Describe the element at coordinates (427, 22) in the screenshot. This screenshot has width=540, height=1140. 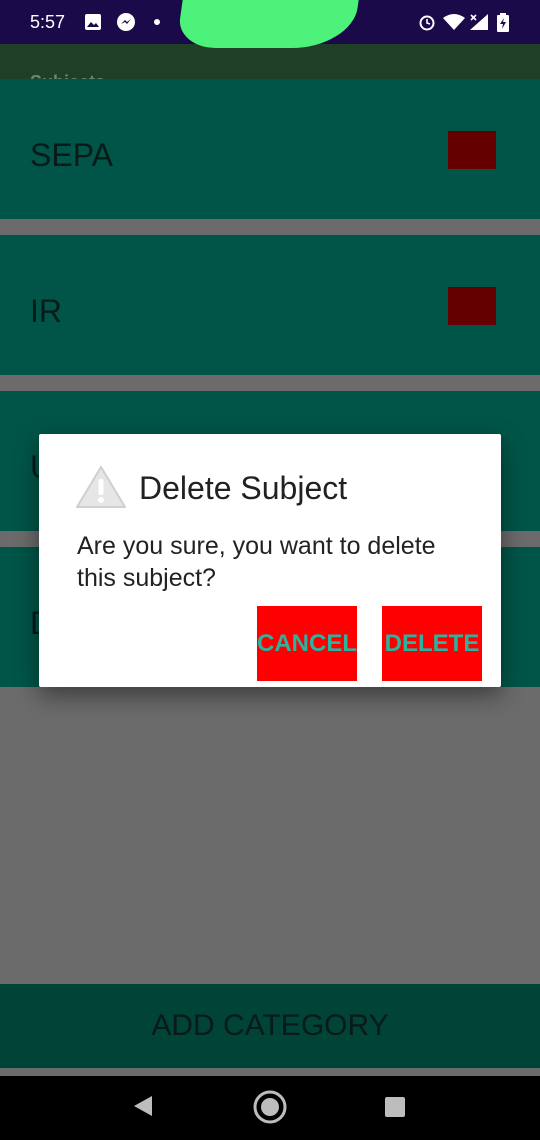
I see `alarm-icon` at that location.